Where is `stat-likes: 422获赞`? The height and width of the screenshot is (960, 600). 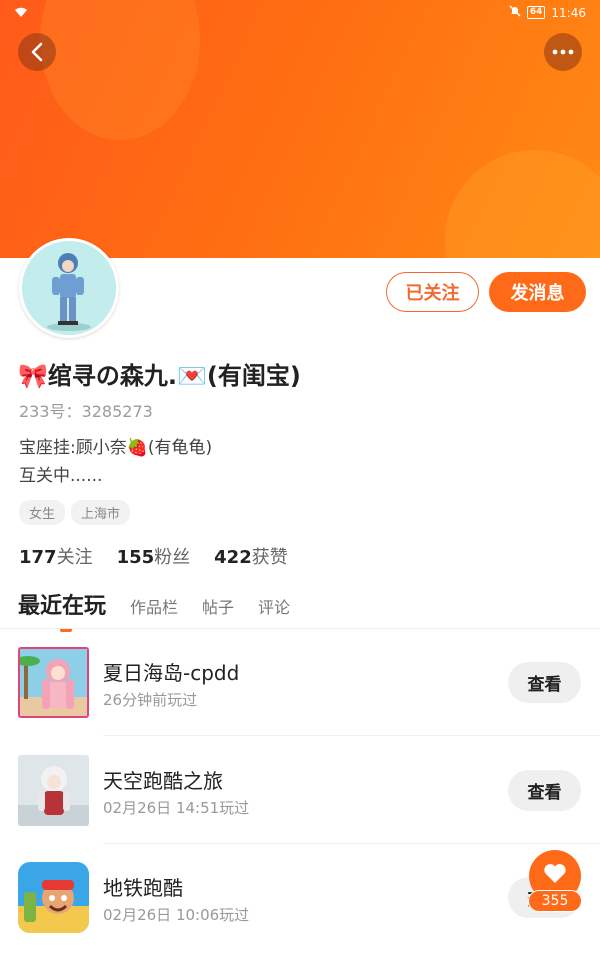
stat-likes: 422获赞 is located at coordinates (251, 556).